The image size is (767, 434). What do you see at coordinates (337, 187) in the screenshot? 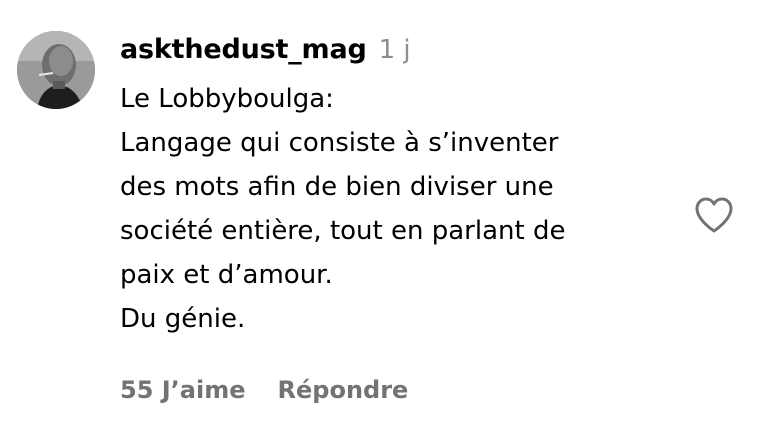
I see `comment-line: des mots afin de bien diviser une` at bounding box center [337, 187].